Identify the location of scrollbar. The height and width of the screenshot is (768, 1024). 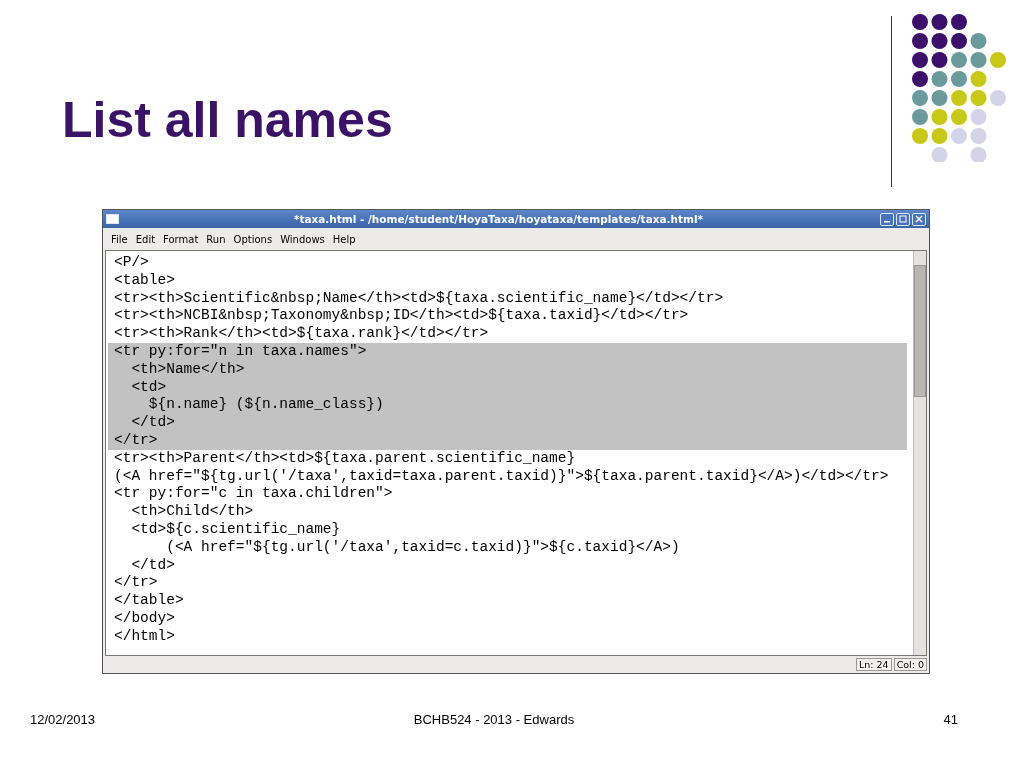
(919, 453).